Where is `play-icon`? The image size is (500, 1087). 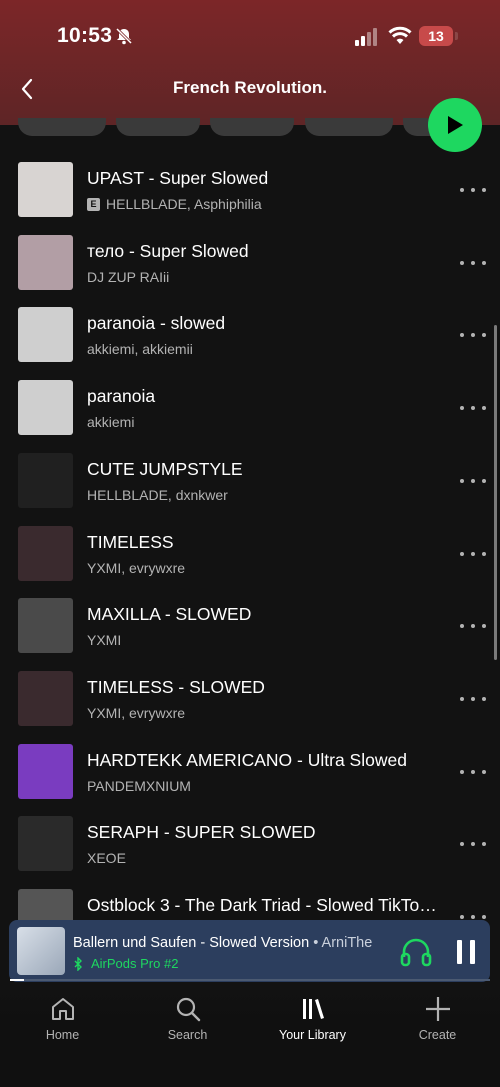
play-icon is located at coordinates (455, 125).